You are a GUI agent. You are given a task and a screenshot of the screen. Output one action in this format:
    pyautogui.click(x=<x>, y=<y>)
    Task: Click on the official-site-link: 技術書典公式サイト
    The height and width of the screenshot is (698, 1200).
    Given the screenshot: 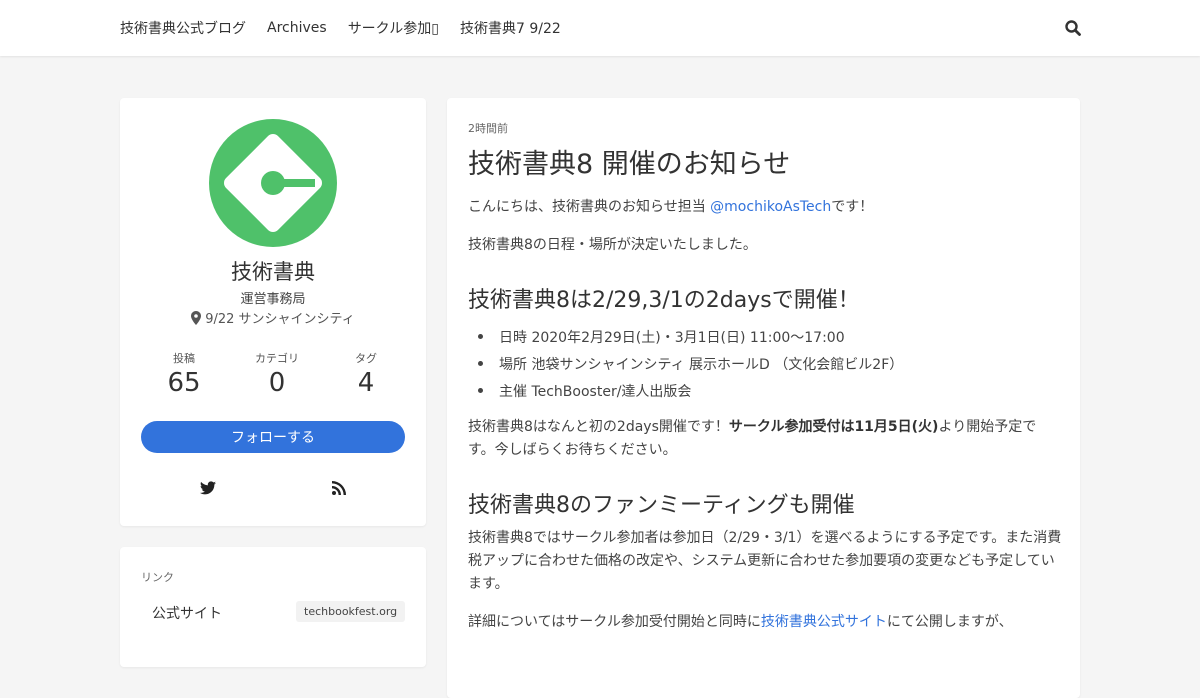 What is the action you would take?
    pyautogui.click(x=824, y=622)
    